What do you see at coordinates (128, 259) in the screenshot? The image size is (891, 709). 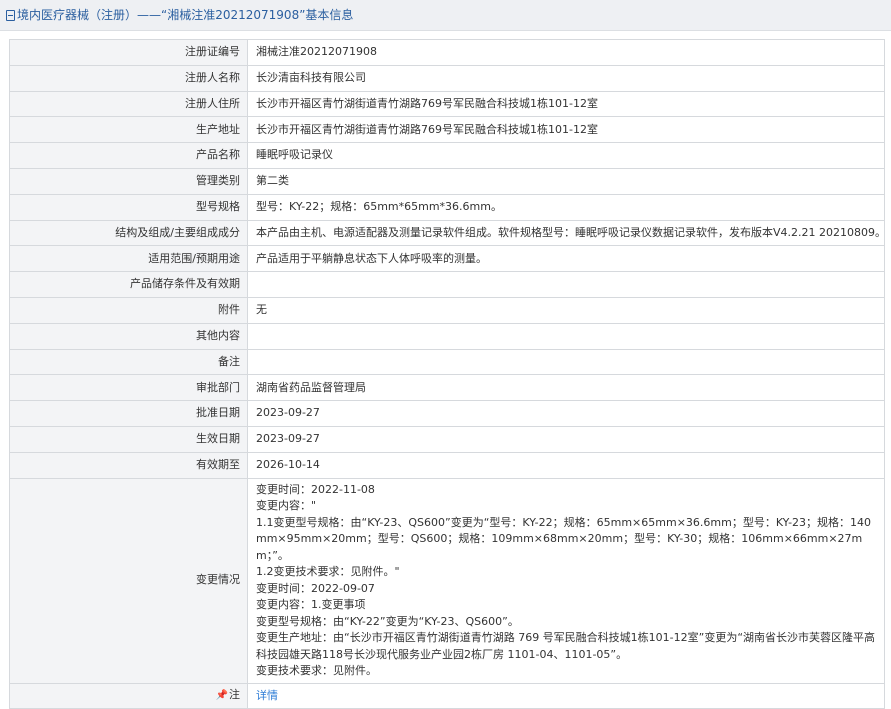 I see `field-label: 适用范围/预期用途` at bounding box center [128, 259].